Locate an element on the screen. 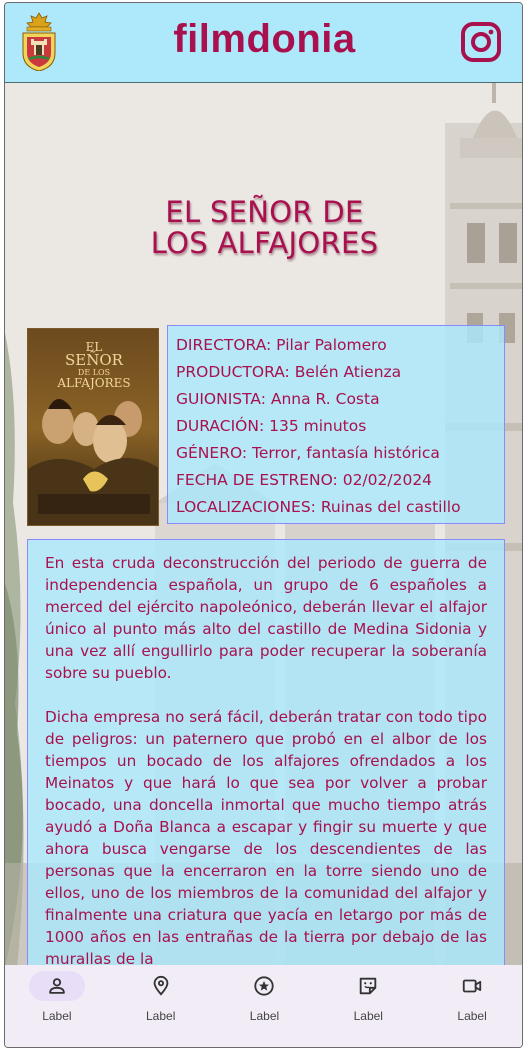 The height and width of the screenshot is (1054, 527). detail-genre: GÉNERO: Terror, fantasía histórica is located at coordinates (308, 453).